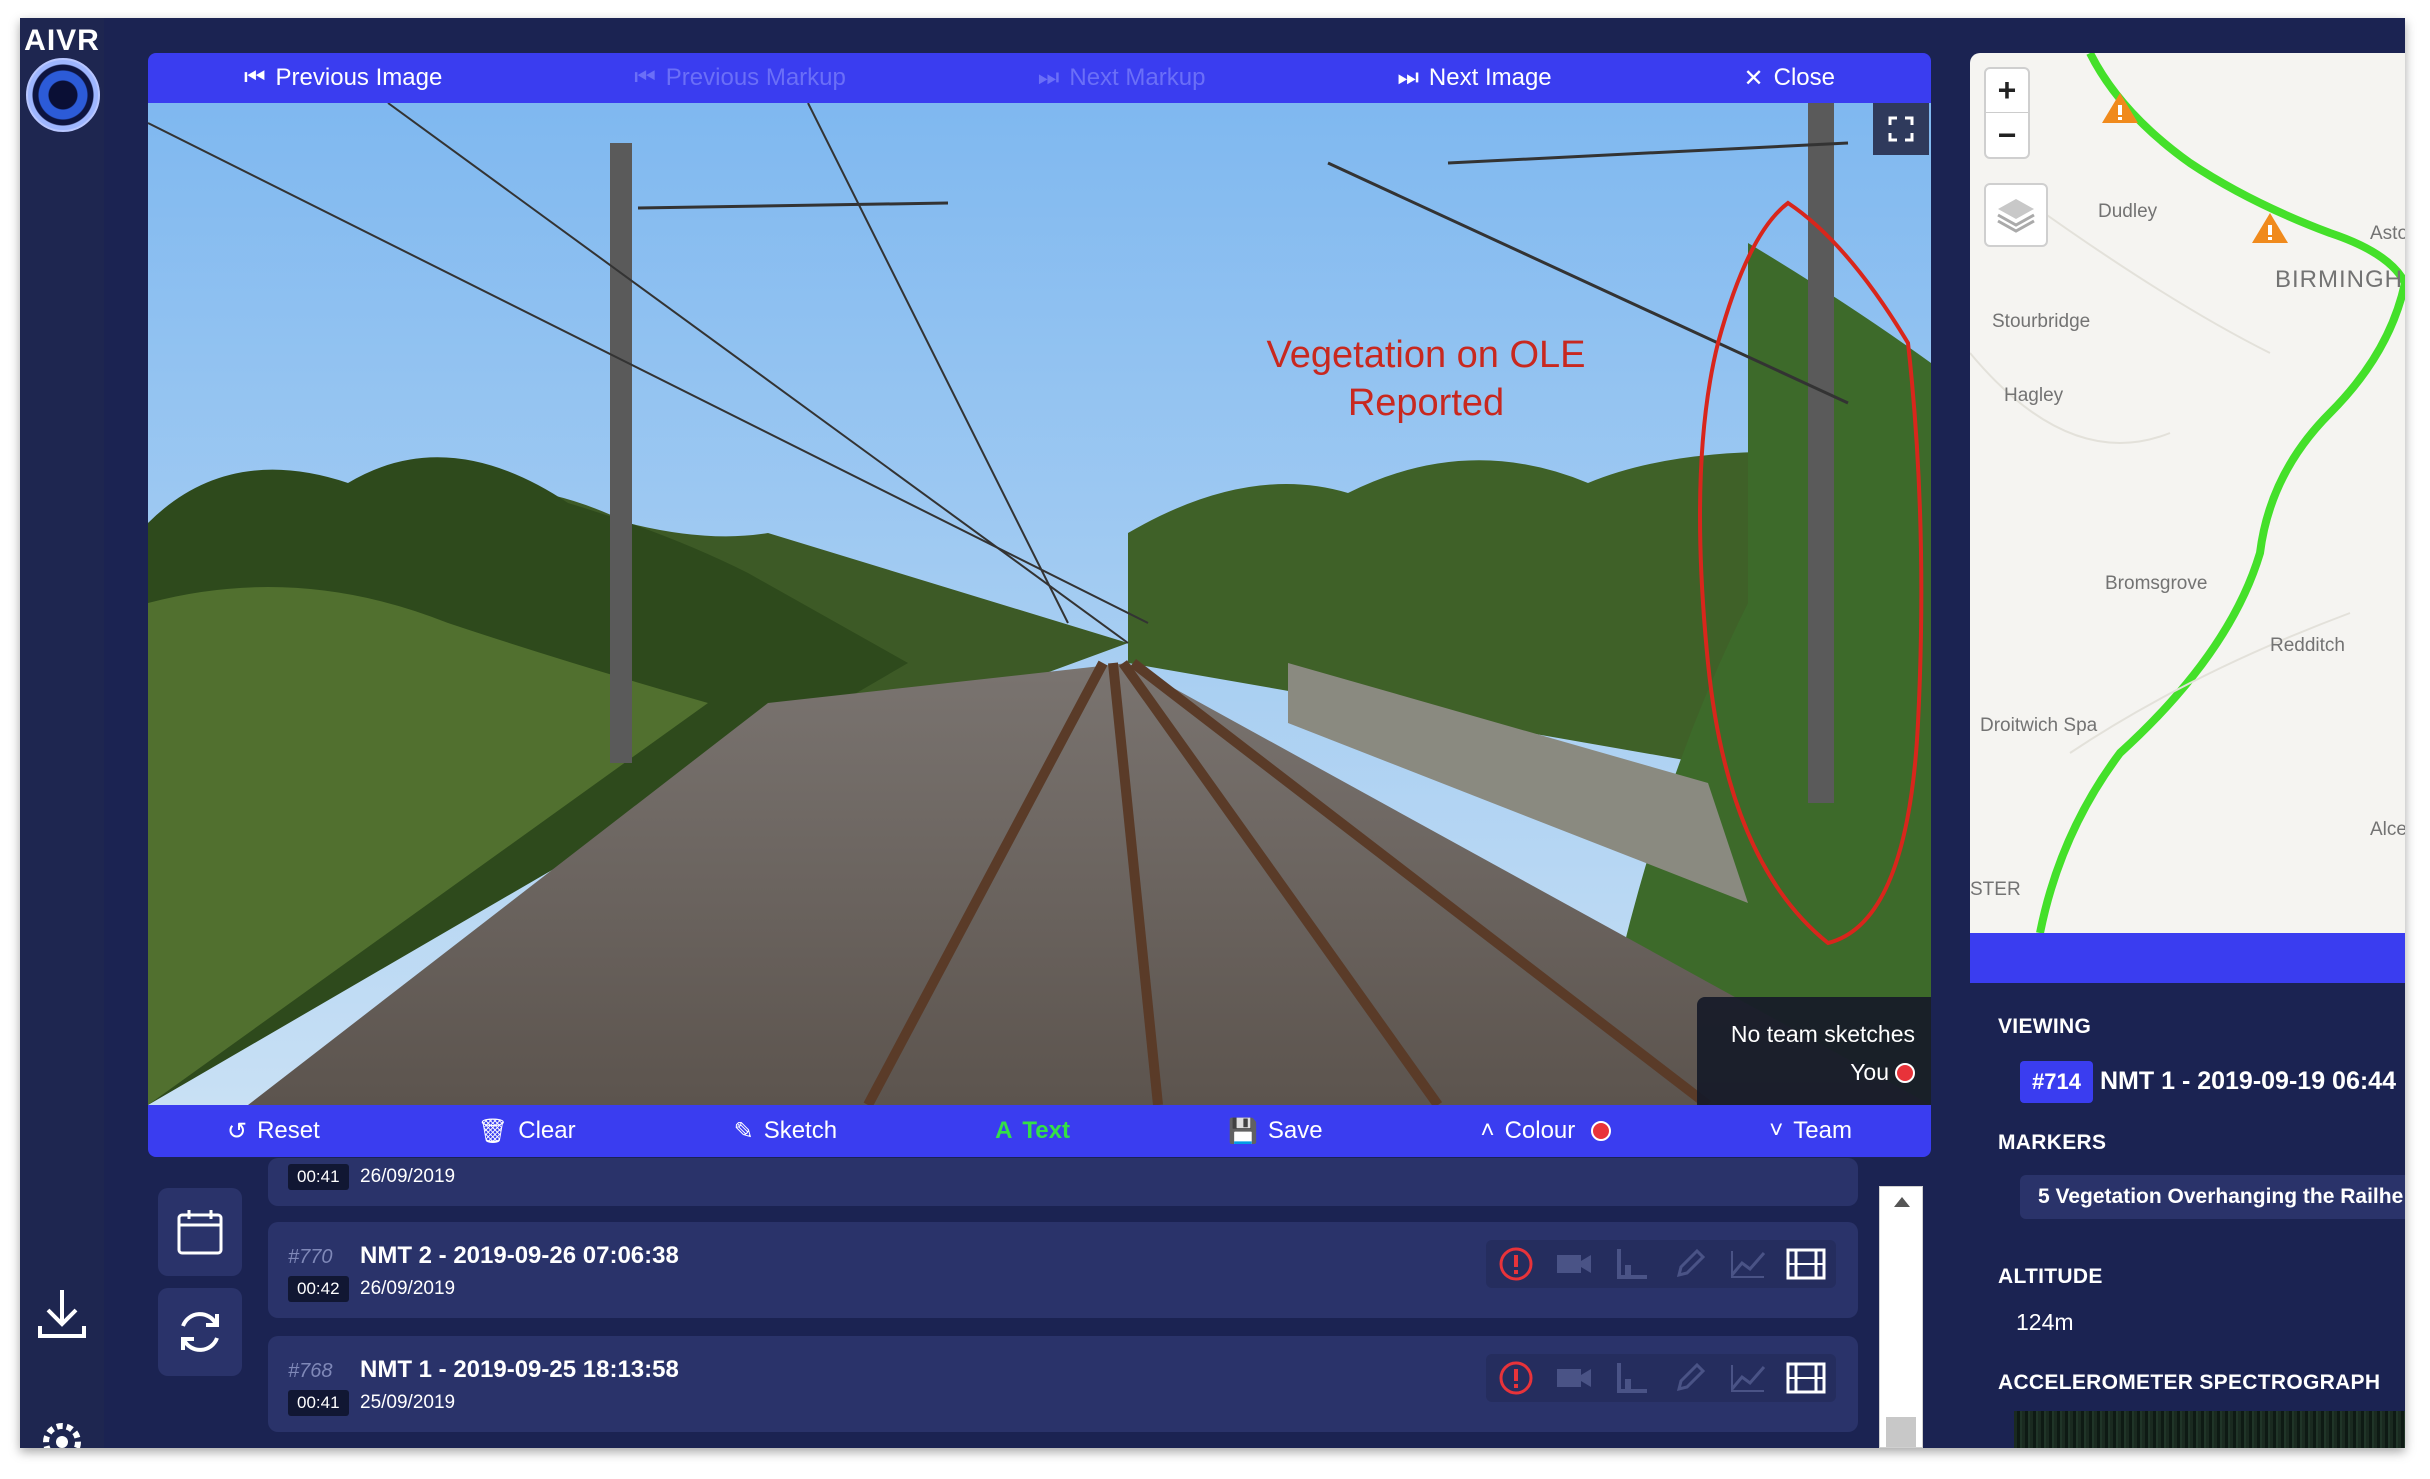 This screenshot has width=2430, height=1479. I want to click on record-title: NMT 2 - 2019-09-26 07:06:38, so click(519, 1255).